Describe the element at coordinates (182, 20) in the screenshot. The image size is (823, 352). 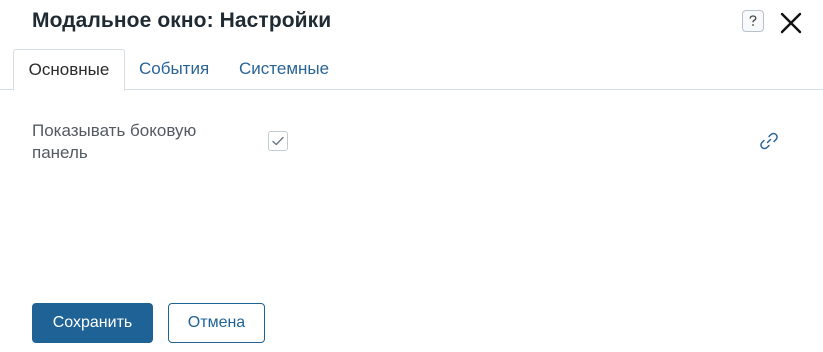
I see `modal-title: Модальное окно: Настройки` at that location.